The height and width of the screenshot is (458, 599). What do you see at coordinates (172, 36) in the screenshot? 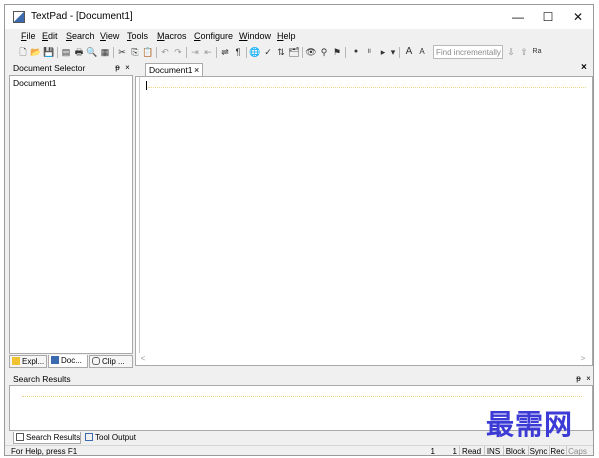
I see `menu-macros: Macros` at bounding box center [172, 36].